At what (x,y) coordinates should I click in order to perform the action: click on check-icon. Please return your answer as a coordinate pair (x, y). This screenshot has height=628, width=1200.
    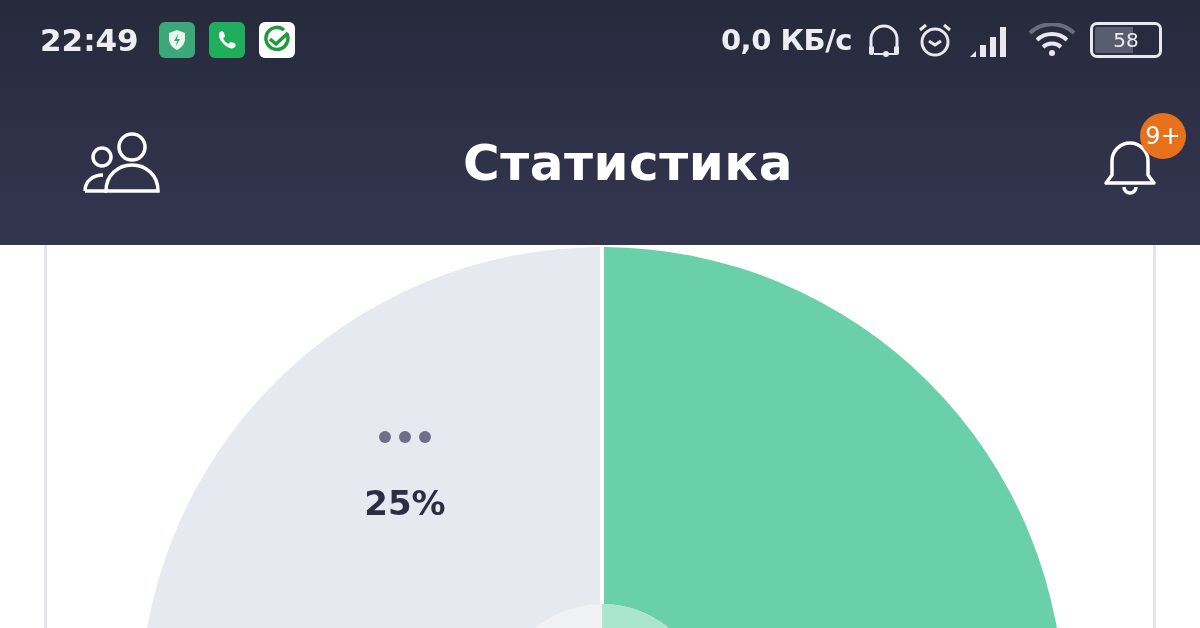
    Looking at the image, I should click on (276, 40).